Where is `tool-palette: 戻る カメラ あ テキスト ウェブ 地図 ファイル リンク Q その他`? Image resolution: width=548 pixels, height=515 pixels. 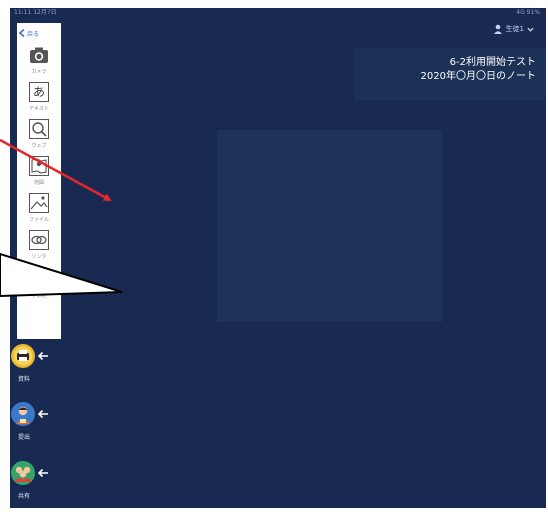 tool-palette: 戻る カメラ あ テキスト ウェブ 地図 ファイル リンク Q その他 is located at coordinates (39, 181).